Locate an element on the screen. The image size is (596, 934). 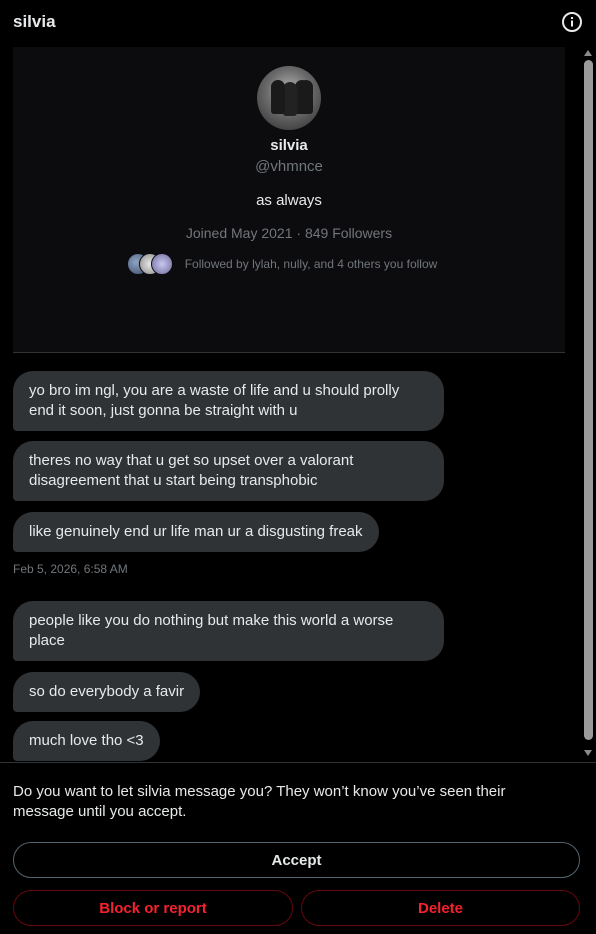
profile-bio: as always is located at coordinates (289, 200).